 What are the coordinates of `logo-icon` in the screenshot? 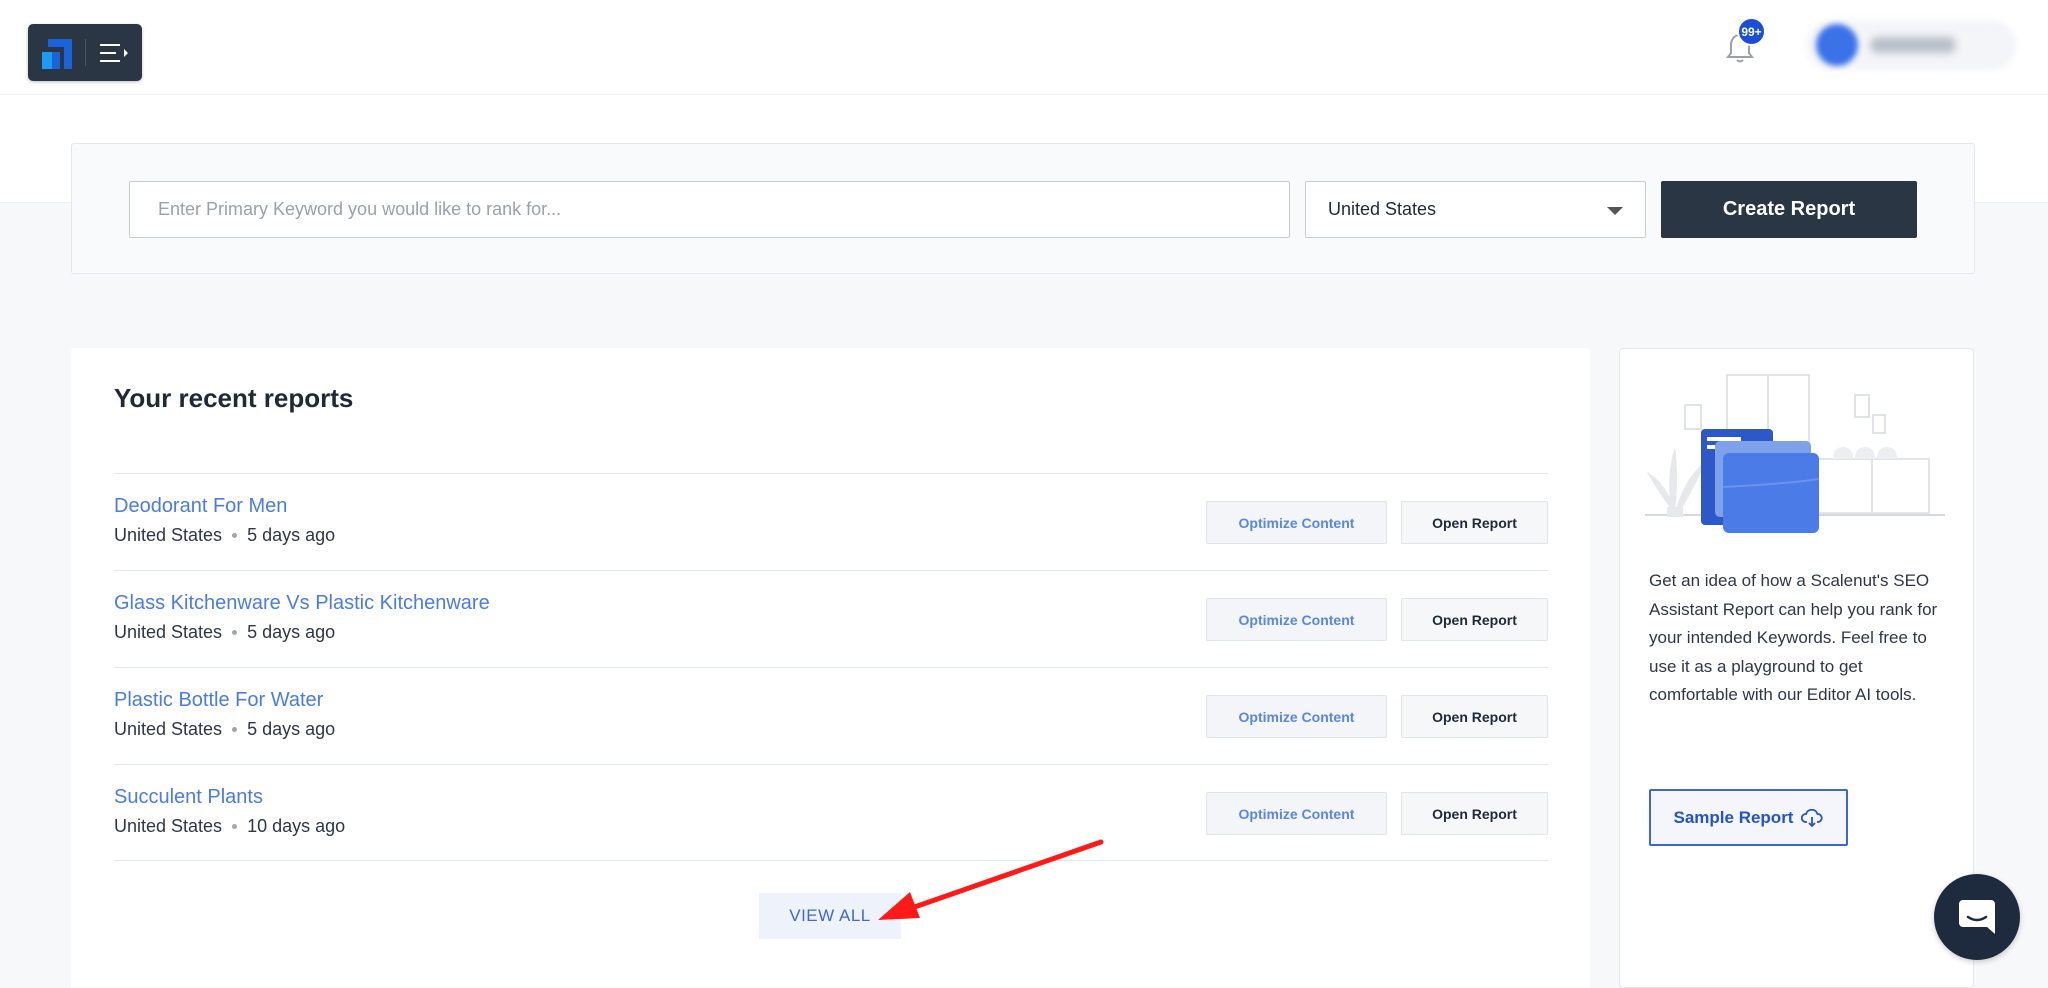 It's located at (57, 54).